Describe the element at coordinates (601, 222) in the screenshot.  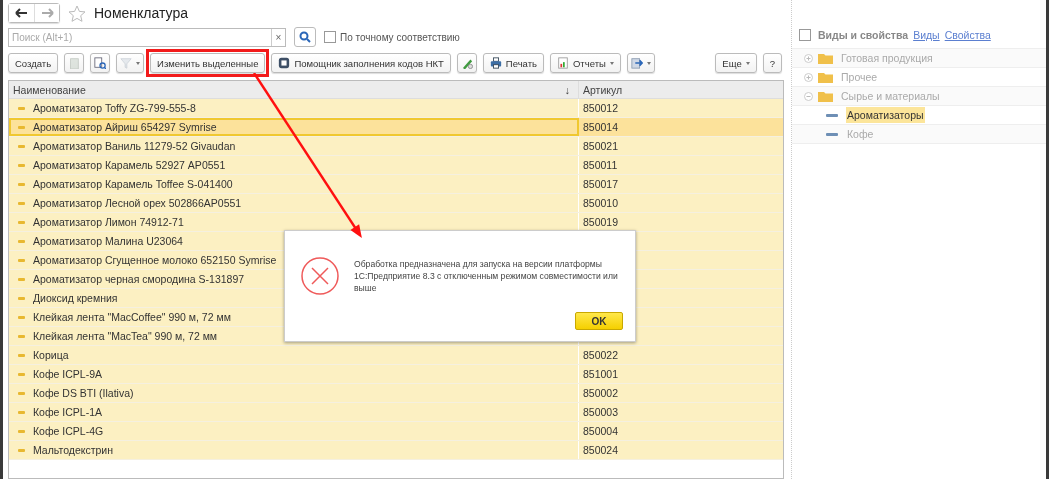
I see `table-cell-text: 850019` at that location.